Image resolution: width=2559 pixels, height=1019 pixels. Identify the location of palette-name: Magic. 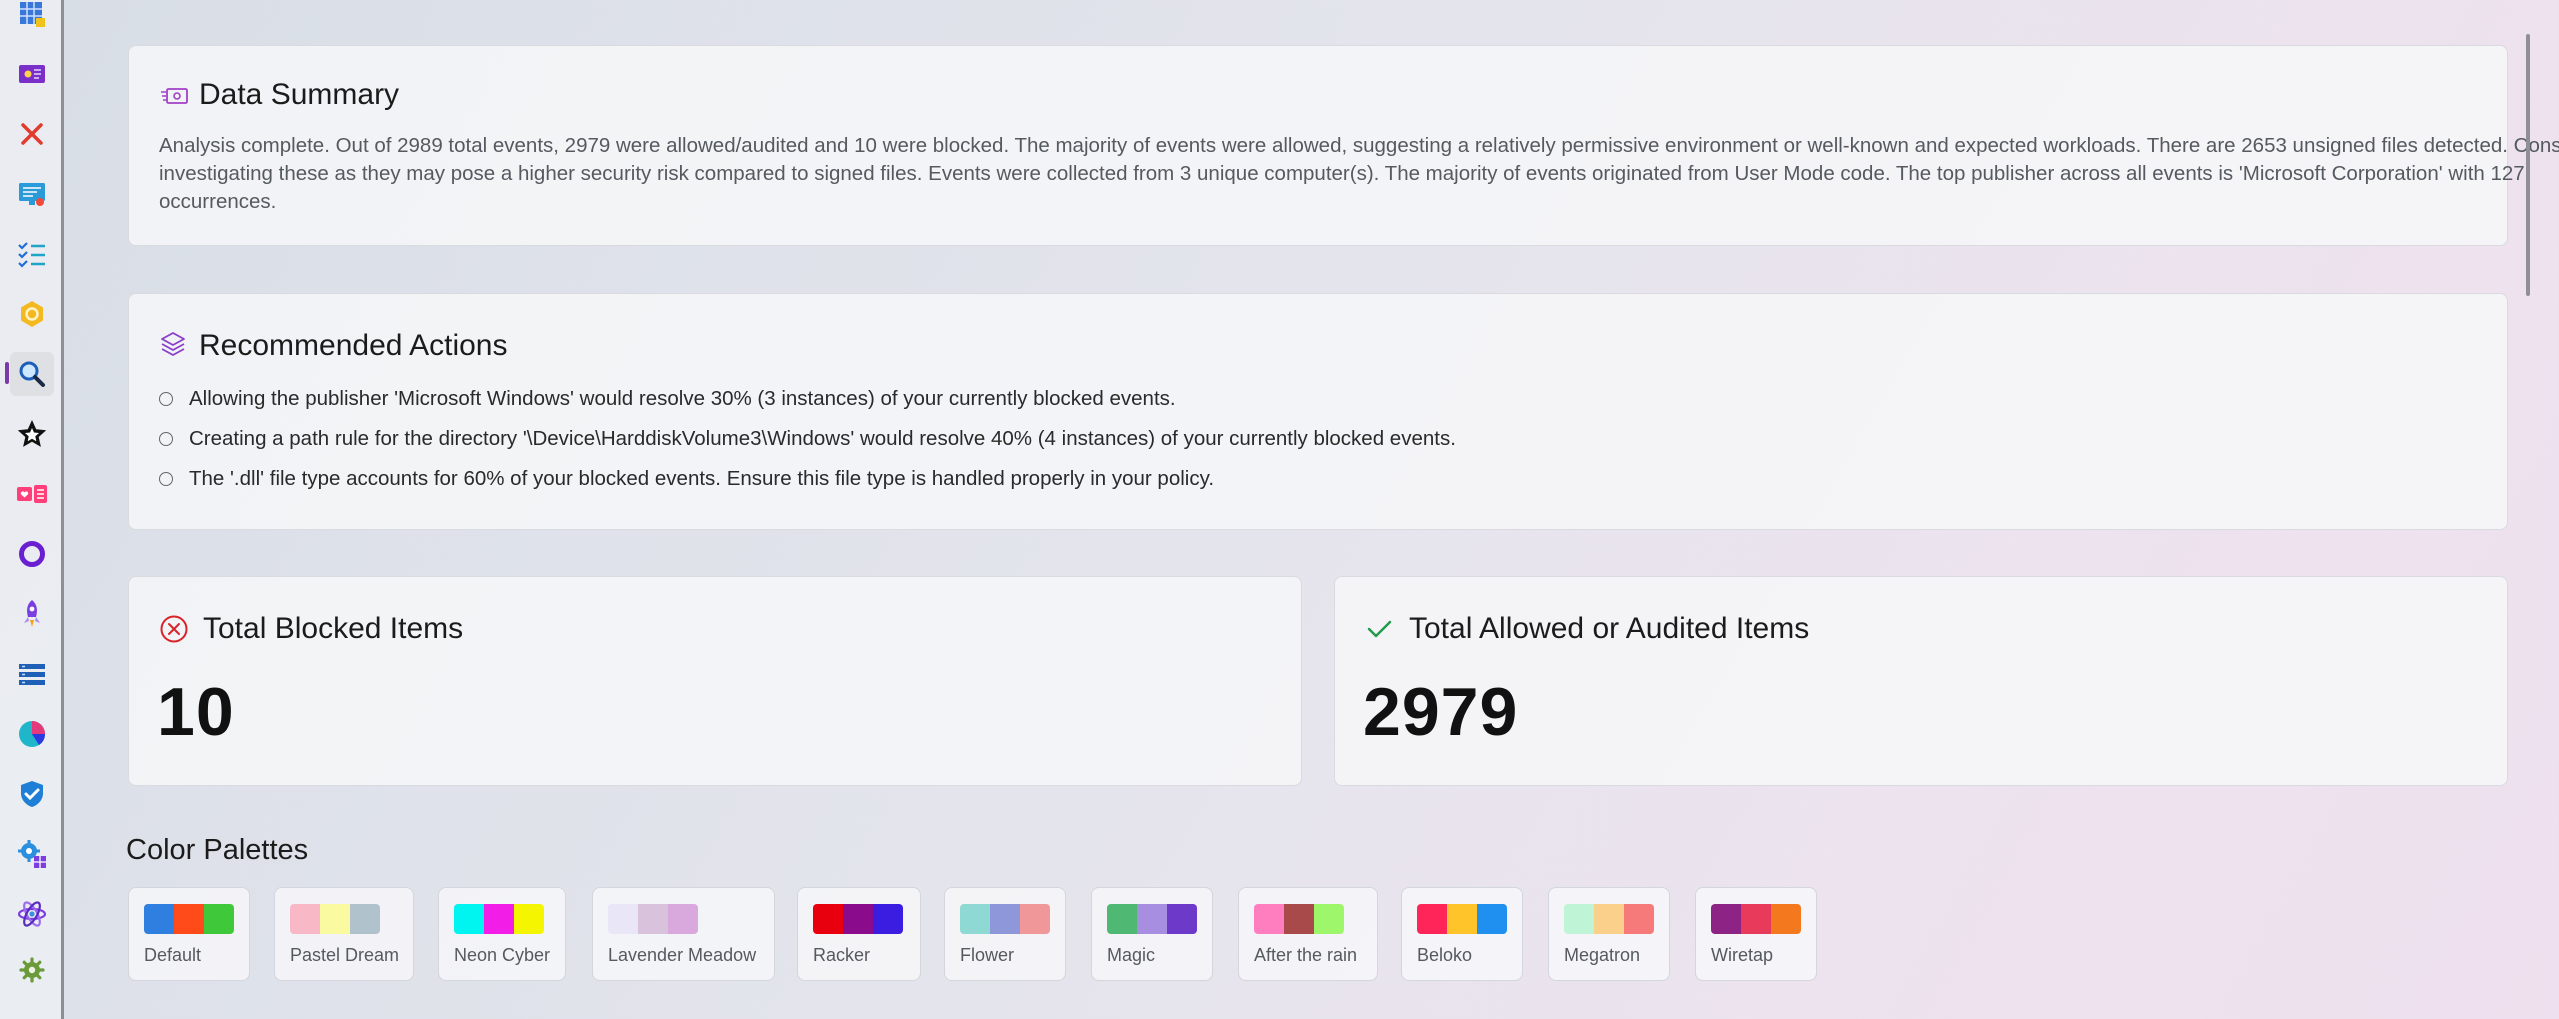
(1131, 955).